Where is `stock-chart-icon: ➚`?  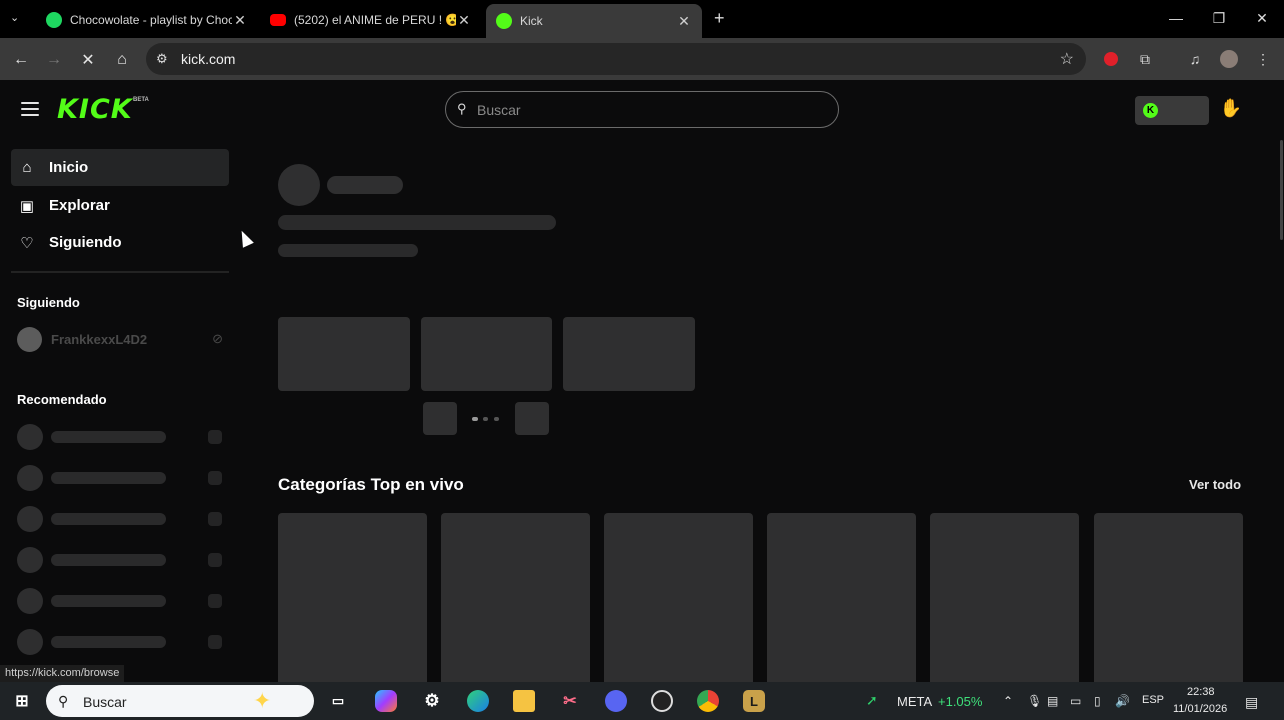 stock-chart-icon: ➚ is located at coordinates (872, 700).